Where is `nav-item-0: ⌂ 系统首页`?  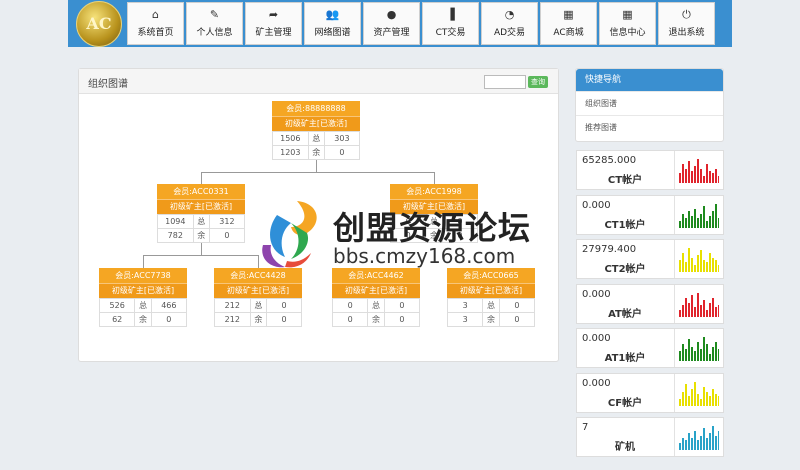
nav-item-0: ⌂ 系统首页 is located at coordinates (155, 23).